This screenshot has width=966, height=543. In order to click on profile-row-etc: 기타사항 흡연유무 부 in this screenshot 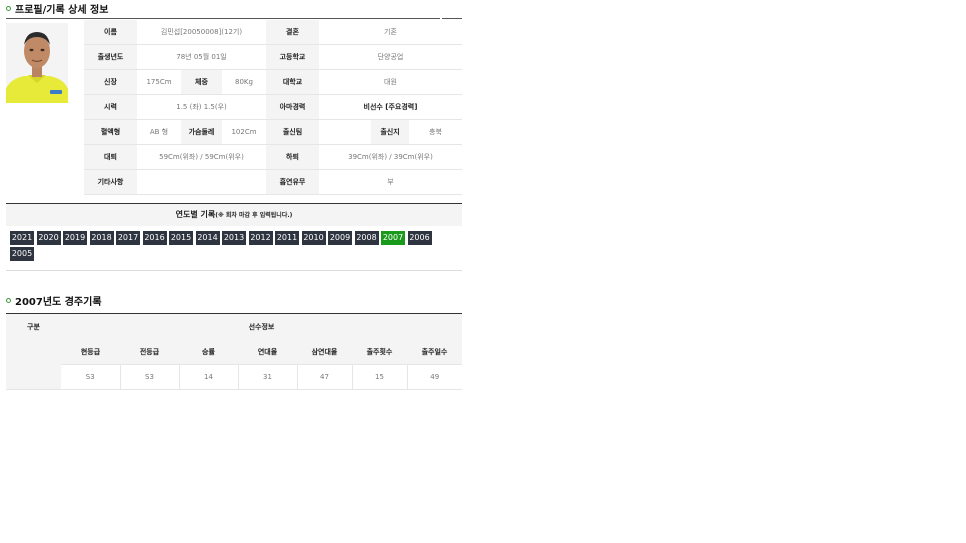, I will do `click(273, 182)`.